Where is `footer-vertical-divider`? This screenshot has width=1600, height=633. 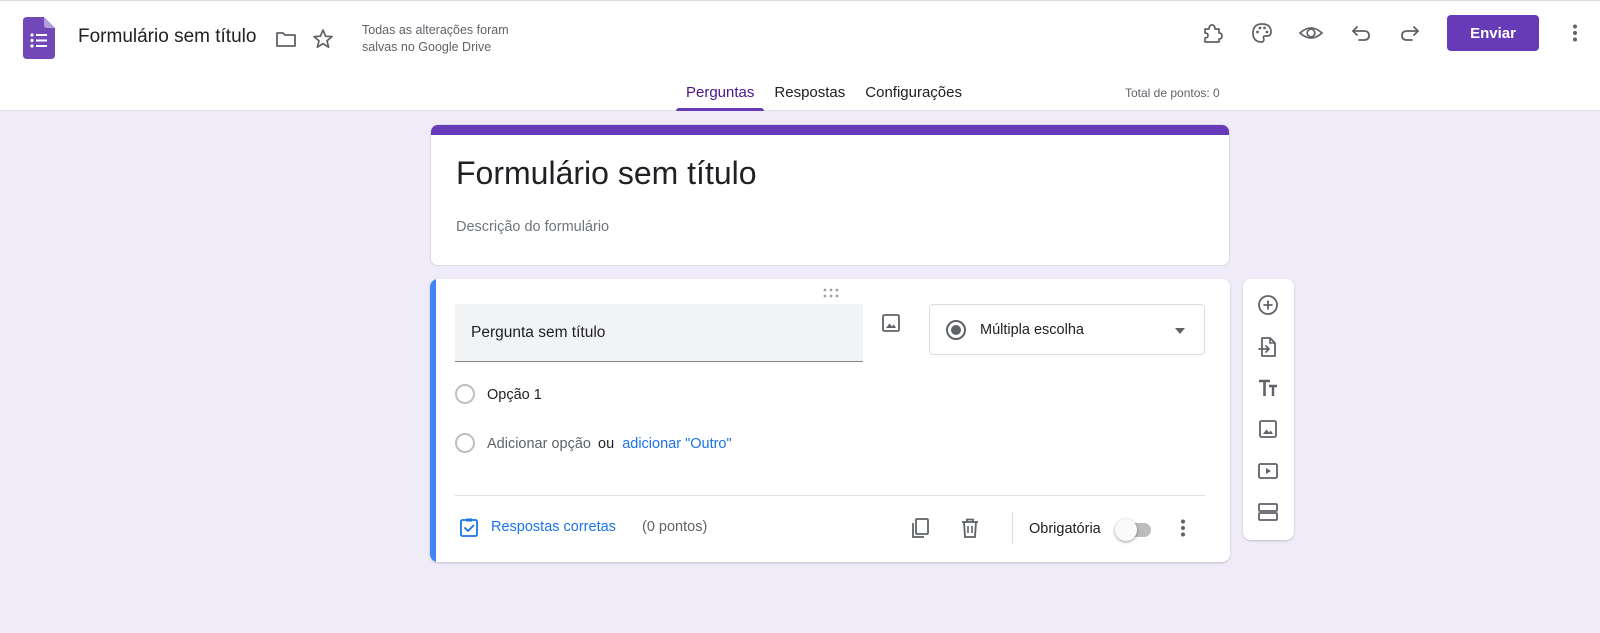
footer-vertical-divider is located at coordinates (1012, 528).